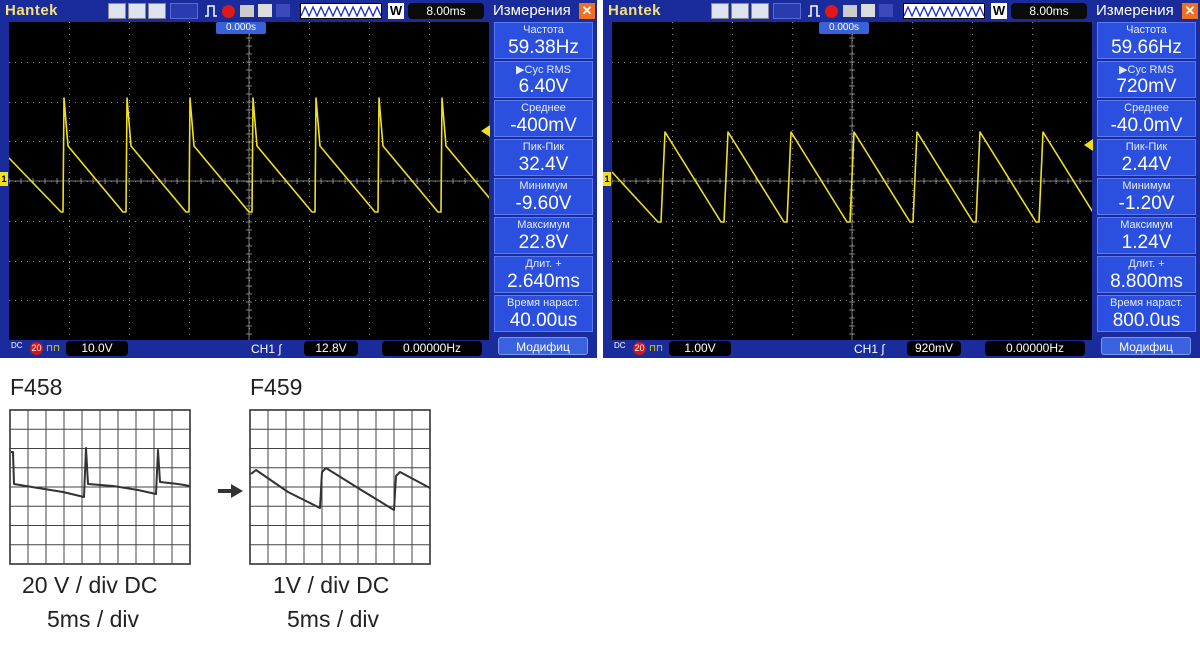 The width and height of the screenshot is (1200, 646). I want to click on bottom-status-bar: DC 20 ⊓⊓ 10.0V CH1 ∫ 12.8V 0.00000Hz, so click(245, 349).